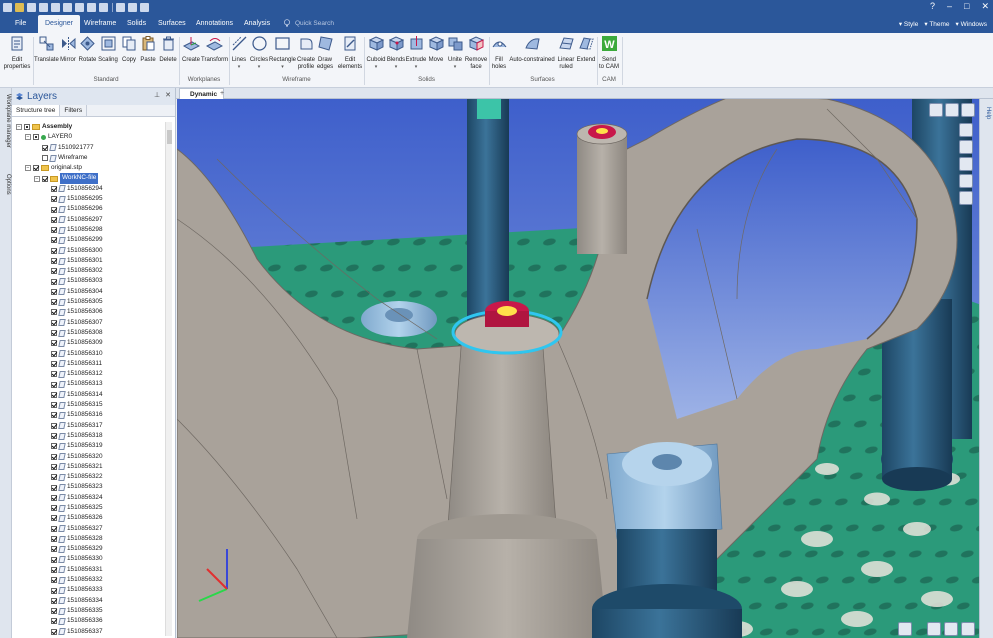 This screenshot has width=993, height=638. Describe the element at coordinates (55, 7) in the screenshot. I see `print-icon` at that location.